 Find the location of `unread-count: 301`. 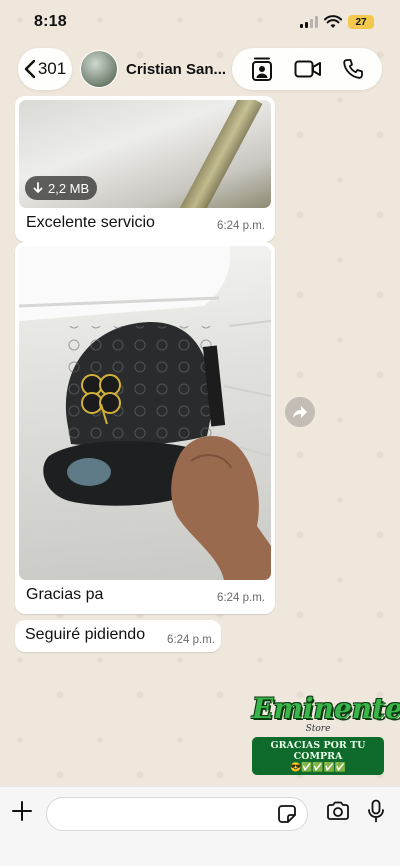

unread-count: 301 is located at coordinates (52, 68).